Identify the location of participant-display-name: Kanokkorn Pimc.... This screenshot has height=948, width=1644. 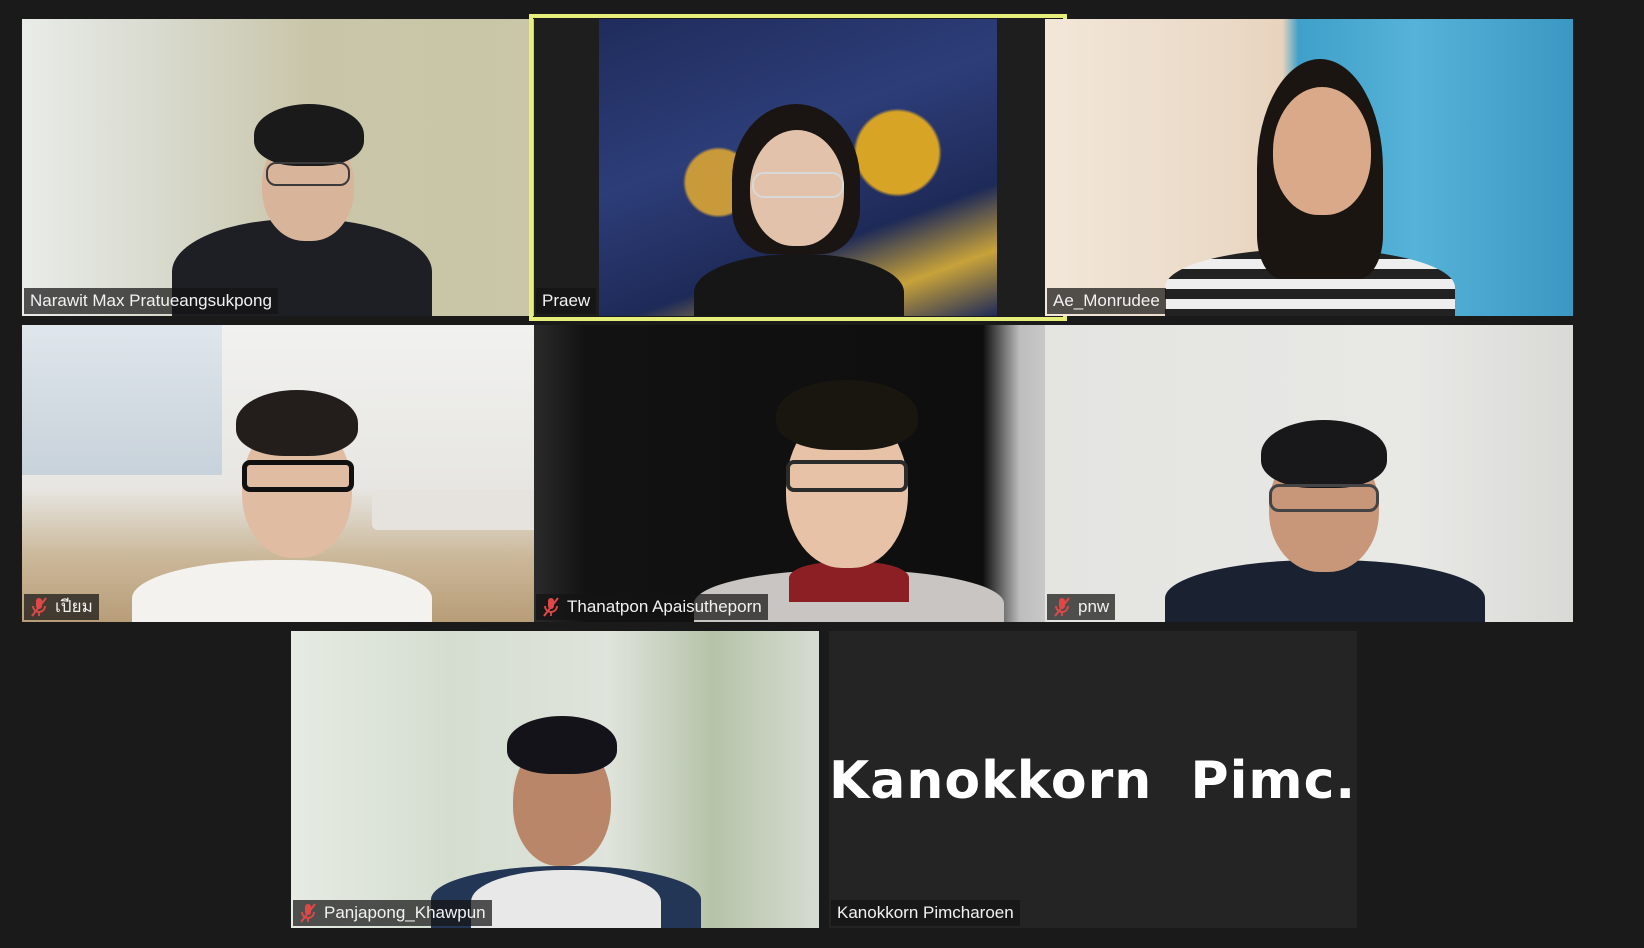
(1093, 781).